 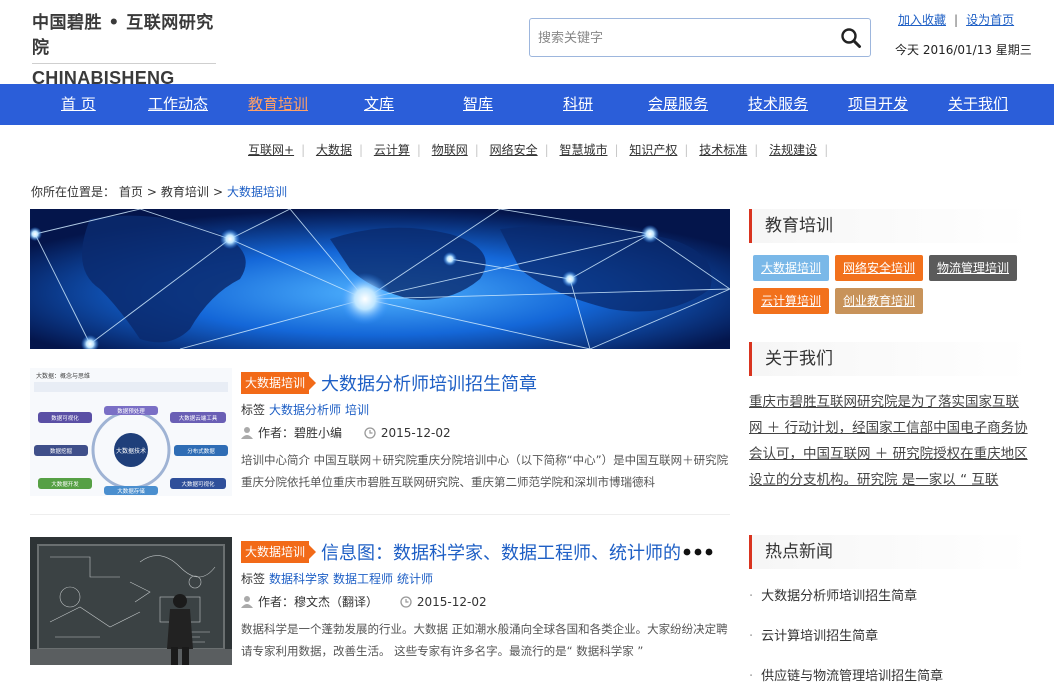 I want to click on education-category-pills: 大数据培训 网络安全培训 物流管理培训 云计算培训 创业教育培训, so click(x=890, y=288).